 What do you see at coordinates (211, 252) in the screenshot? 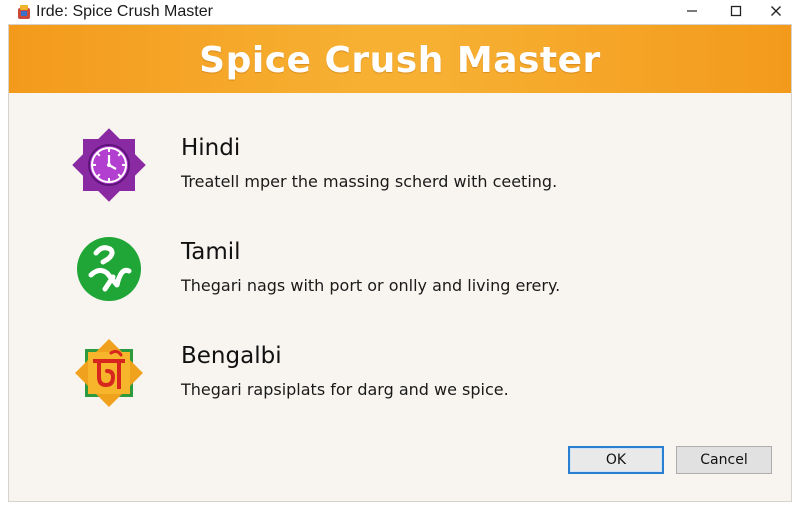
I see `option-title: Tamil` at bounding box center [211, 252].